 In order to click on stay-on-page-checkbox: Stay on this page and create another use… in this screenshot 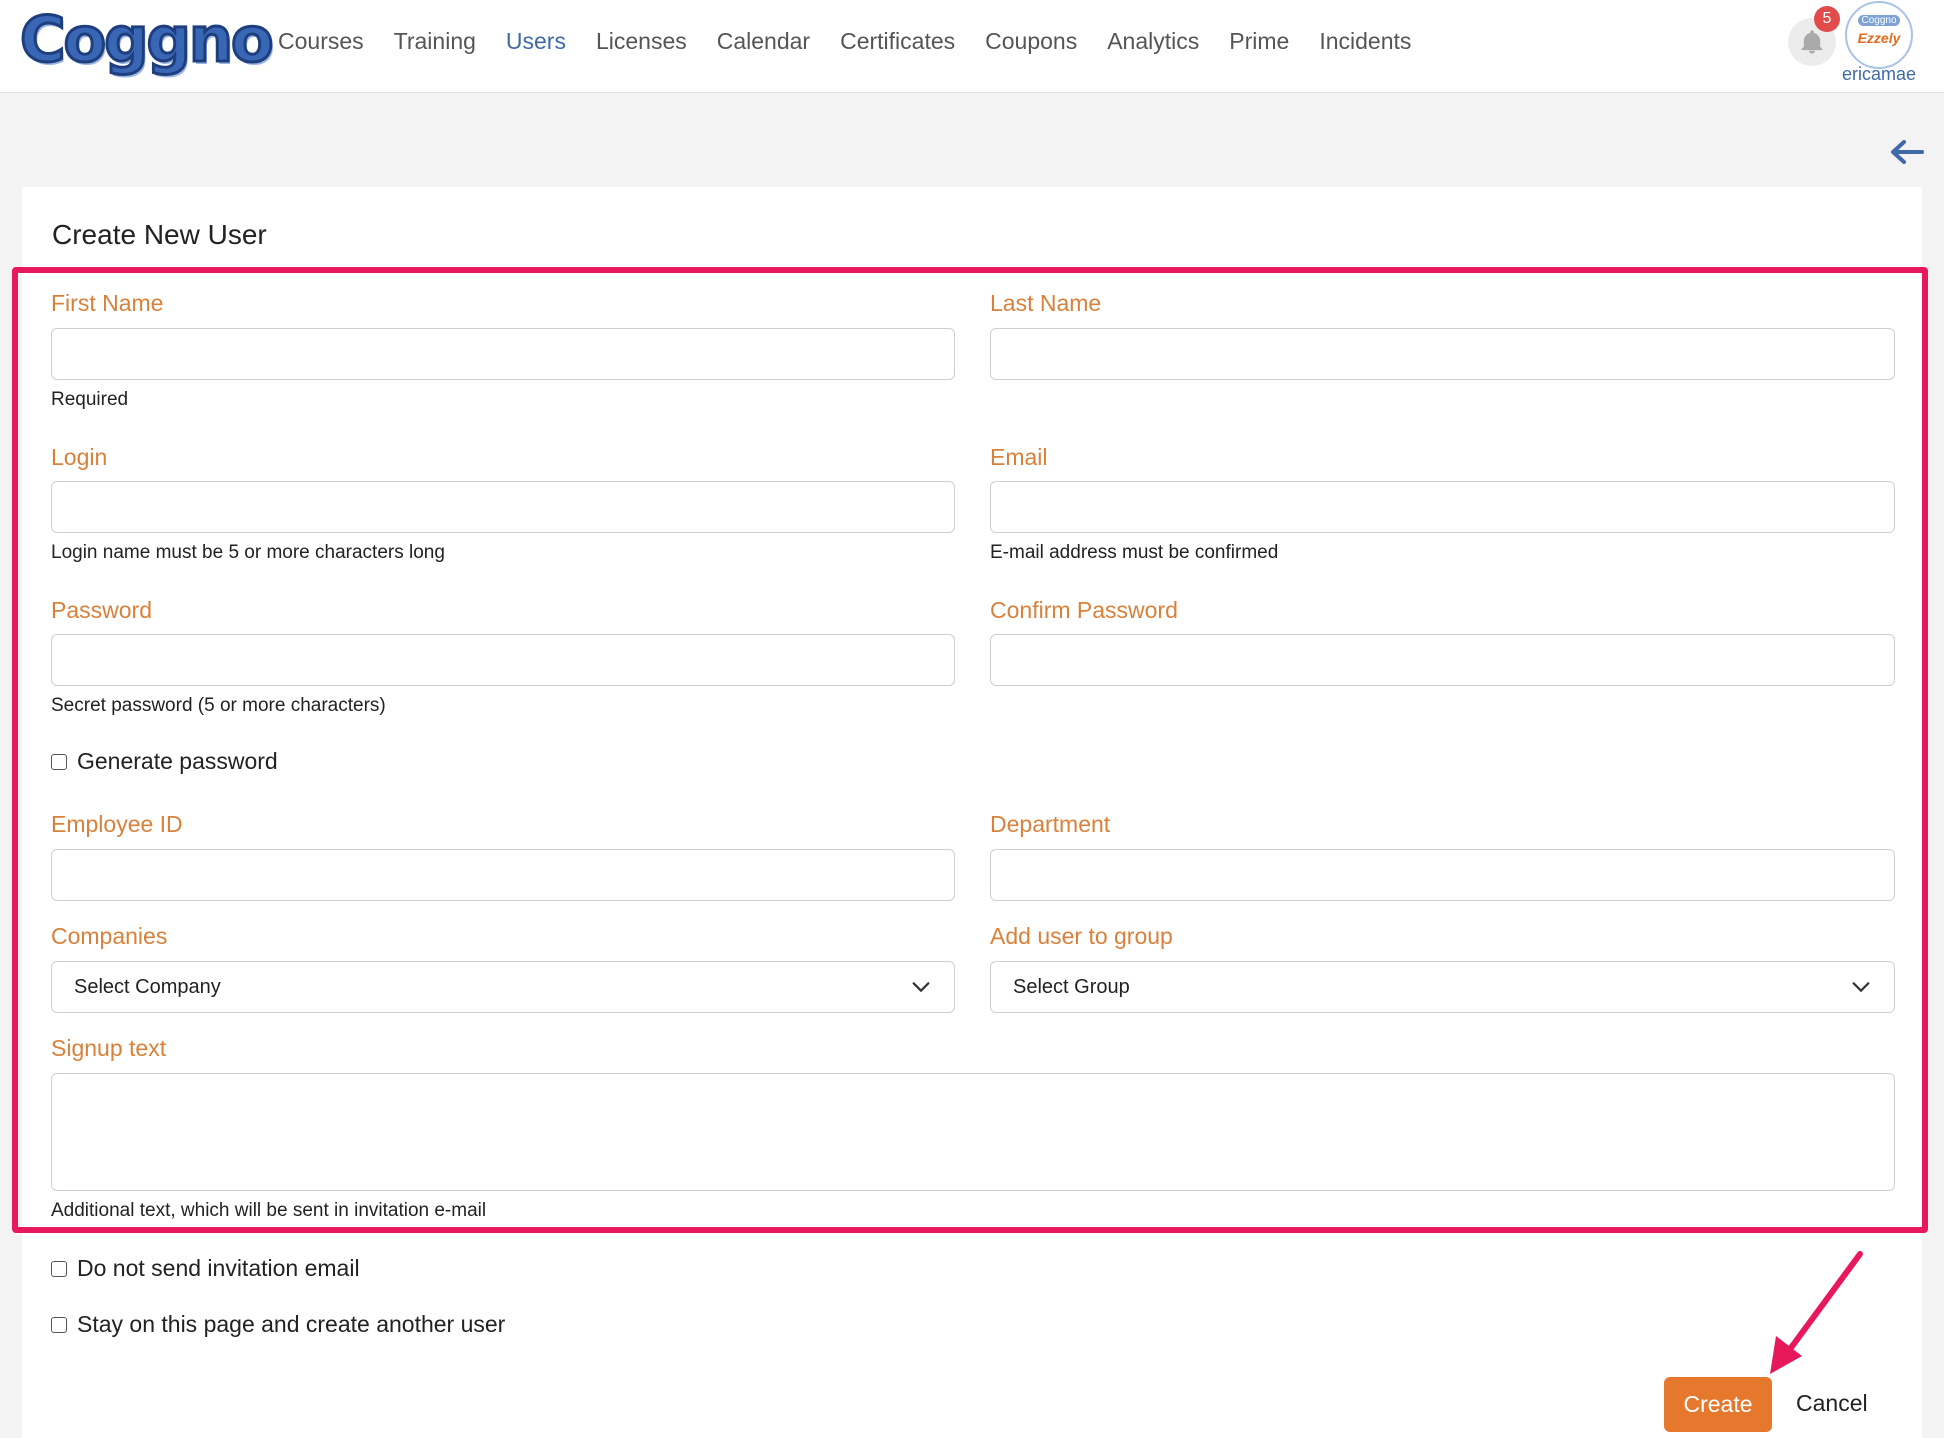, I will do `click(278, 1324)`.